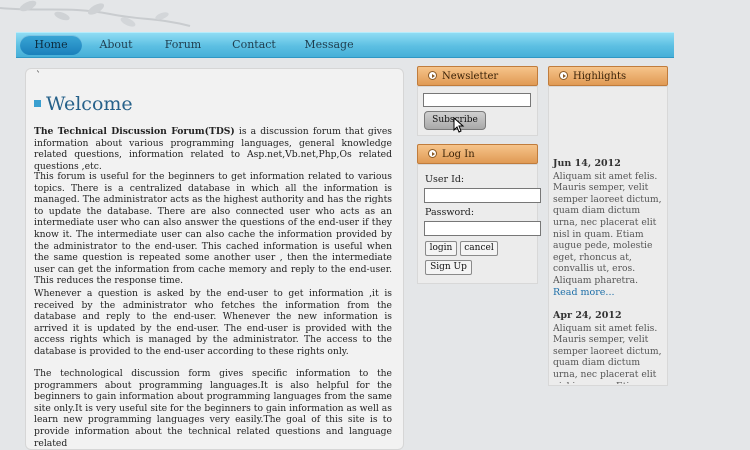  What do you see at coordinates (38, 76) in the screenshot?
I see `stray-mark: `` at bounding box center [38, 76].